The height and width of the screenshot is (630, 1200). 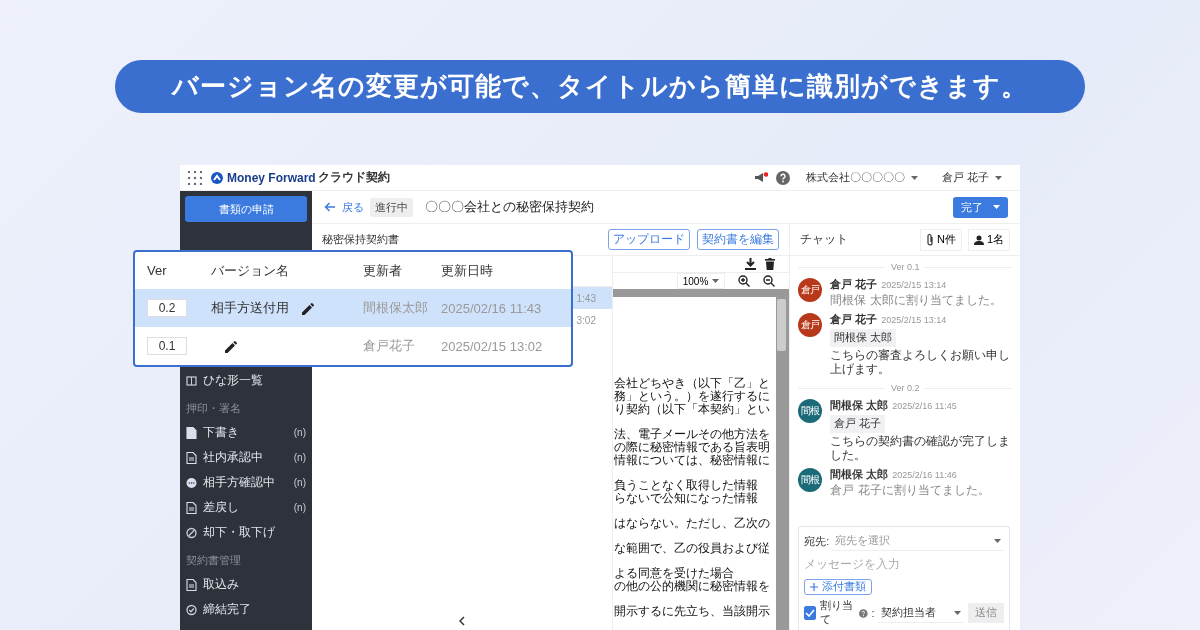 I want to click on sidebar-item: 社内承認中, so click(x=245, y=457).